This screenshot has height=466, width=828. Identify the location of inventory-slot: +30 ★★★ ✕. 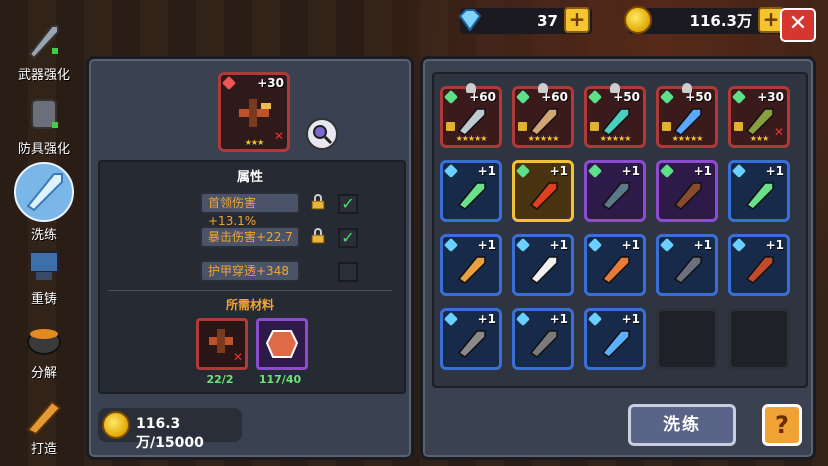
(759, 117).